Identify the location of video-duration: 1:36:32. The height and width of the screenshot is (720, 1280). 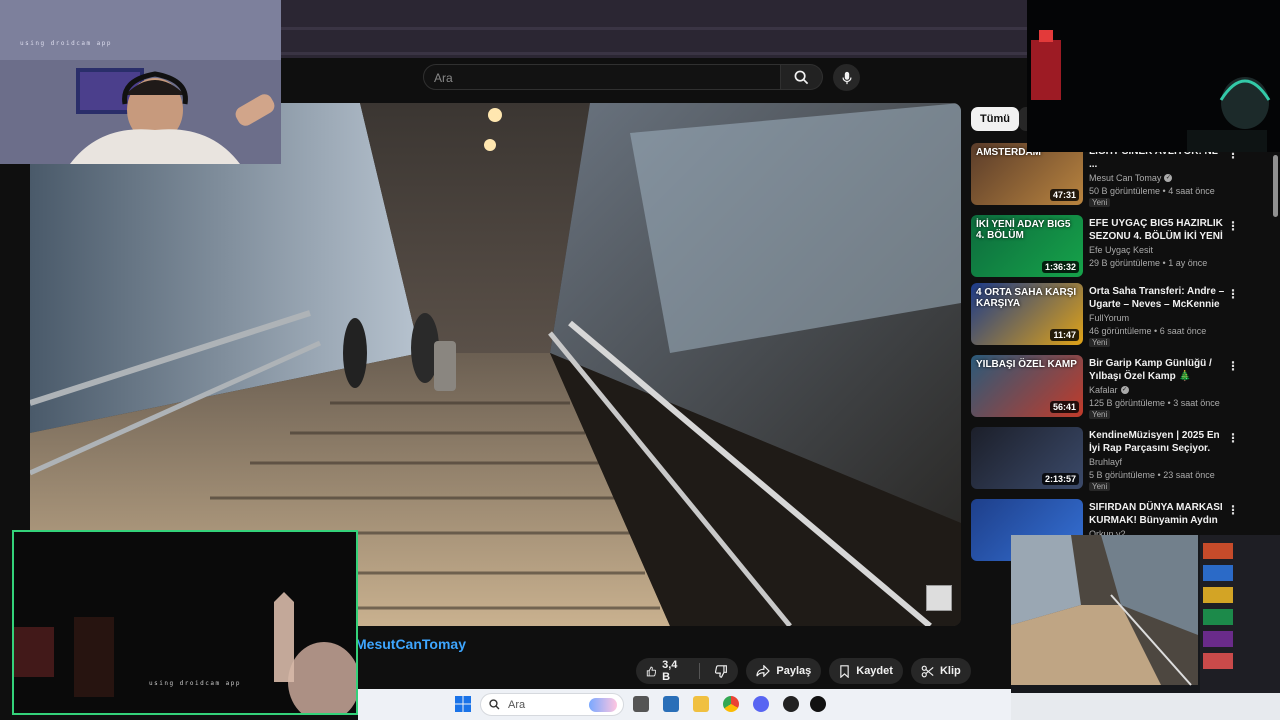
(1060, 267).